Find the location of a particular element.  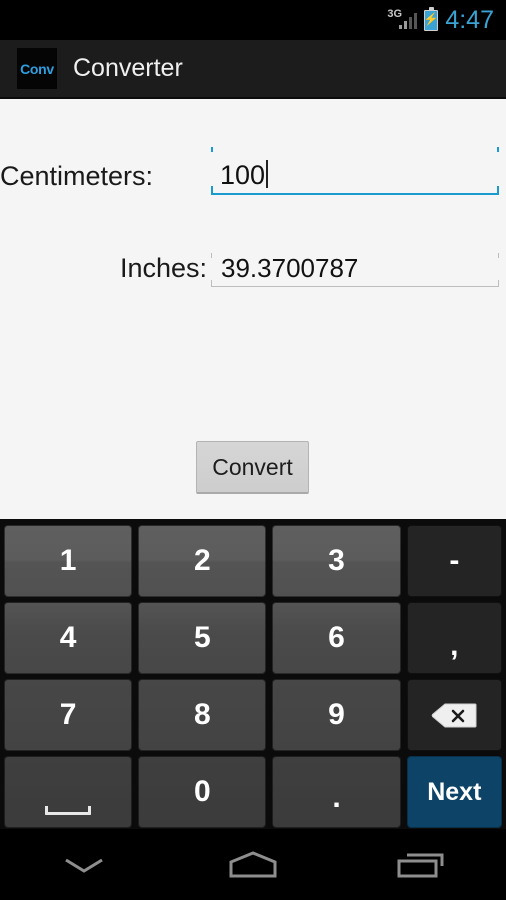

key-9: 9 is located at coordinates (336, 715).